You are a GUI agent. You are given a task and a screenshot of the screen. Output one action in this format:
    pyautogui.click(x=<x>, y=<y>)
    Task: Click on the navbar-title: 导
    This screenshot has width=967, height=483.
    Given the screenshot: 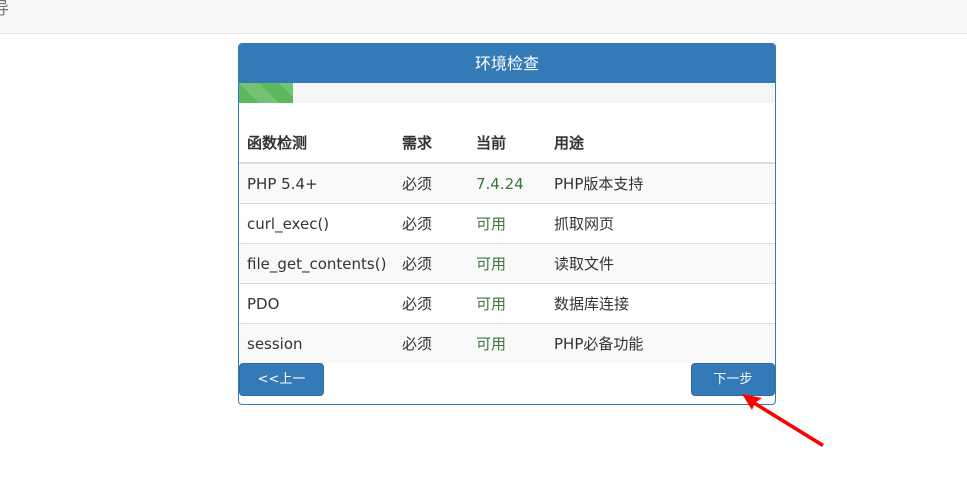 What is the action you would take?
    pyautogui.click(x=4, y=9)
    